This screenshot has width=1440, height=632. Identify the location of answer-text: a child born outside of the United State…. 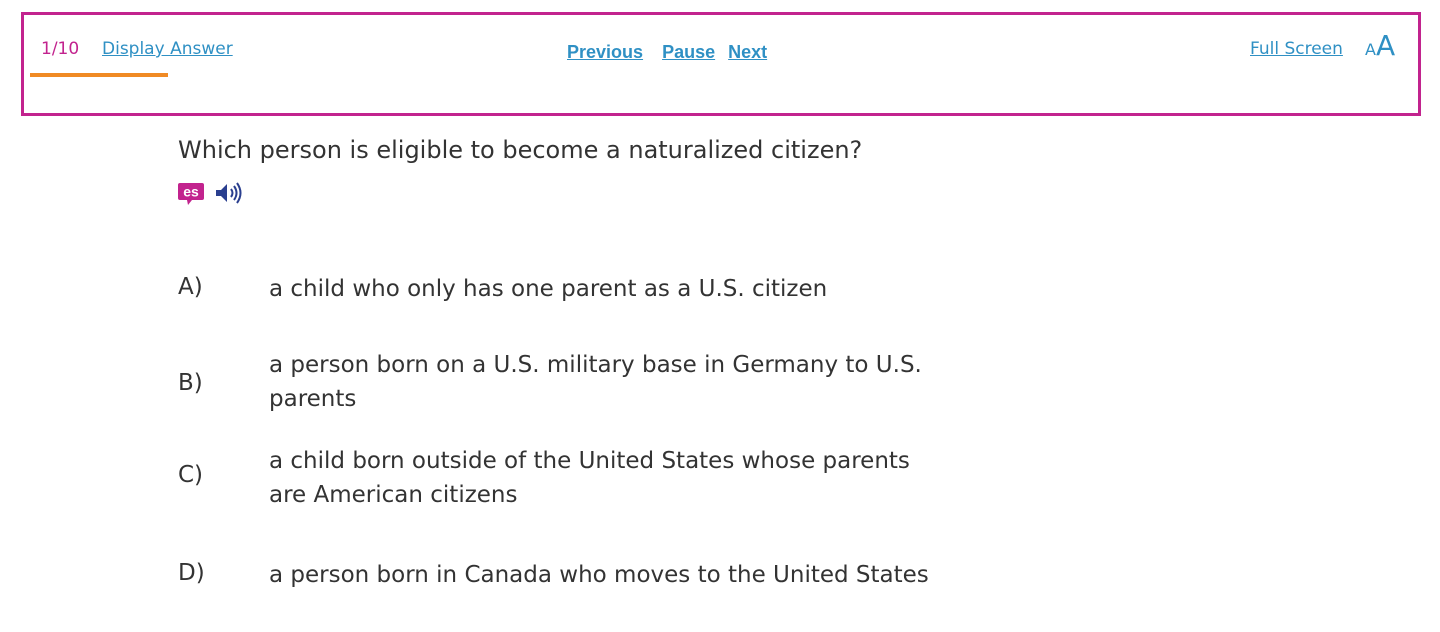
(589, 478).